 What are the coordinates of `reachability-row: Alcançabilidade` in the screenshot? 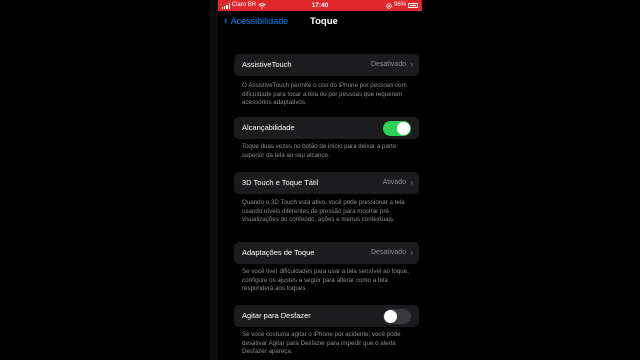 It's located at (326, 128).